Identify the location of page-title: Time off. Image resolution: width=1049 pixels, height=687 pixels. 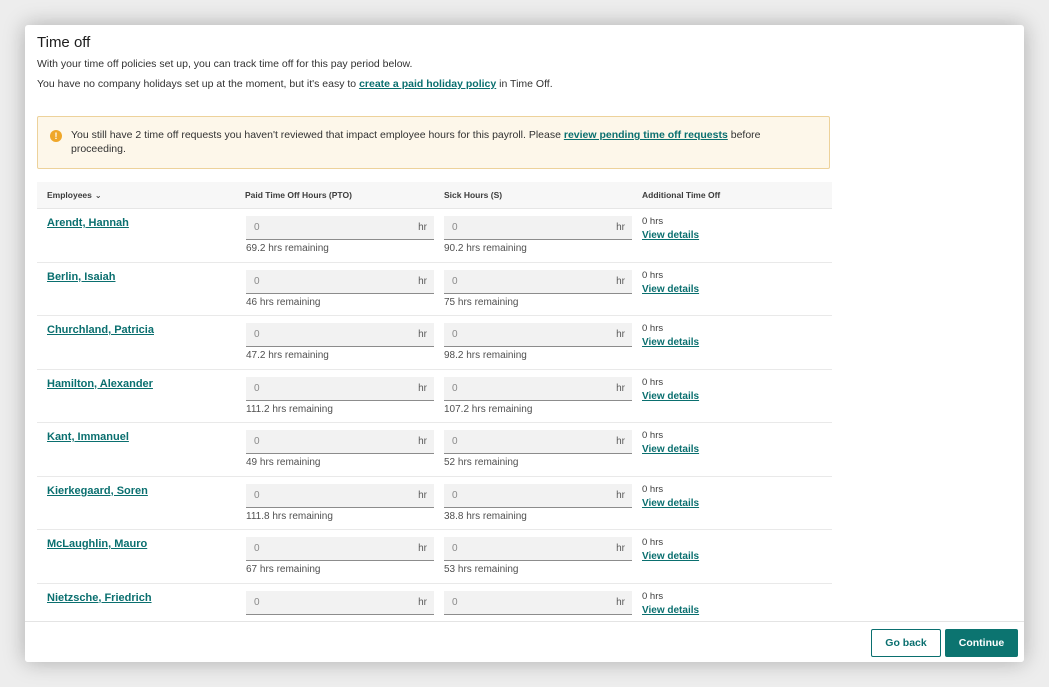
(64, 42).